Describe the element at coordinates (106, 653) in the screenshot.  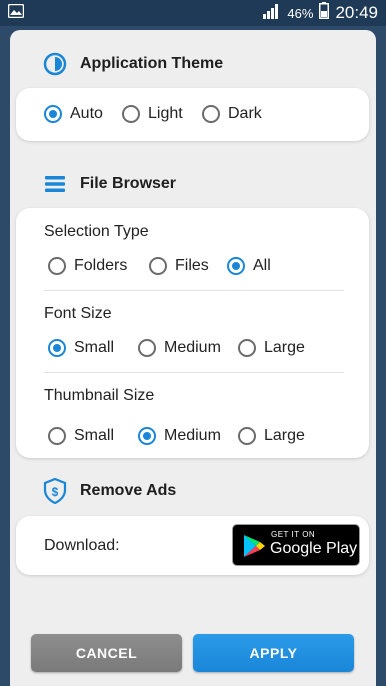
I see `cancel-button: CANCEL` at that location.